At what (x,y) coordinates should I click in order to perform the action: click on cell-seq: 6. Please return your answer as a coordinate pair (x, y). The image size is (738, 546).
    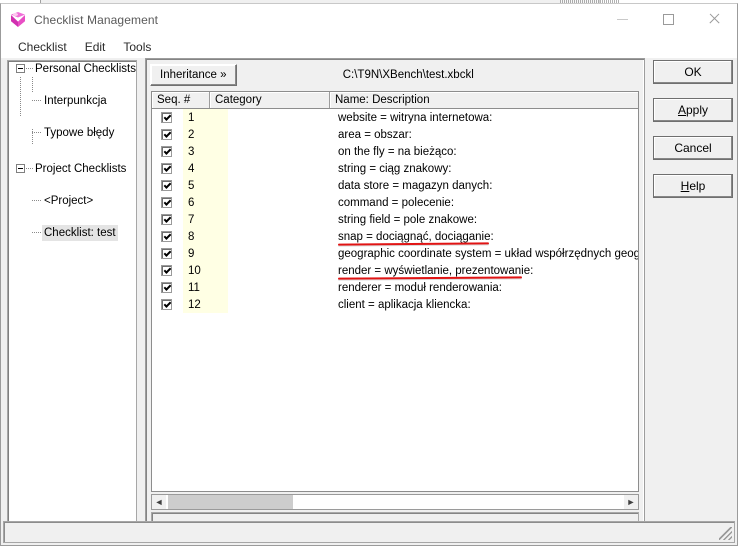
    Looking at the image, I should click on (191, 202).